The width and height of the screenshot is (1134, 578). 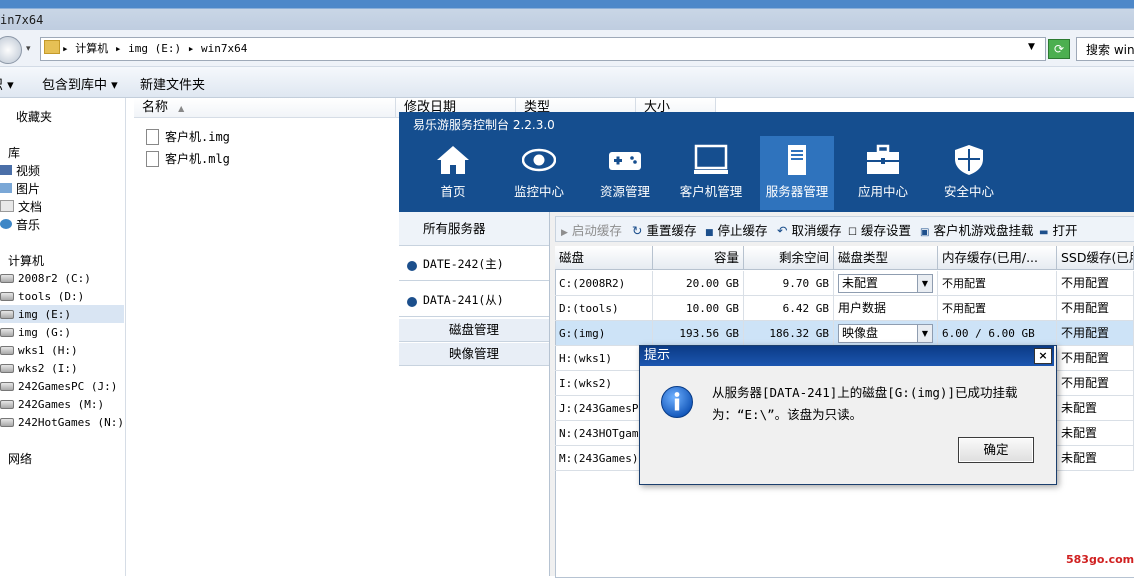 What do you see at coordinates (58, 386) in the screenshot?
I see `nav-drive-j: 242GamesPC (J:)` at bounding box center [58, 386].